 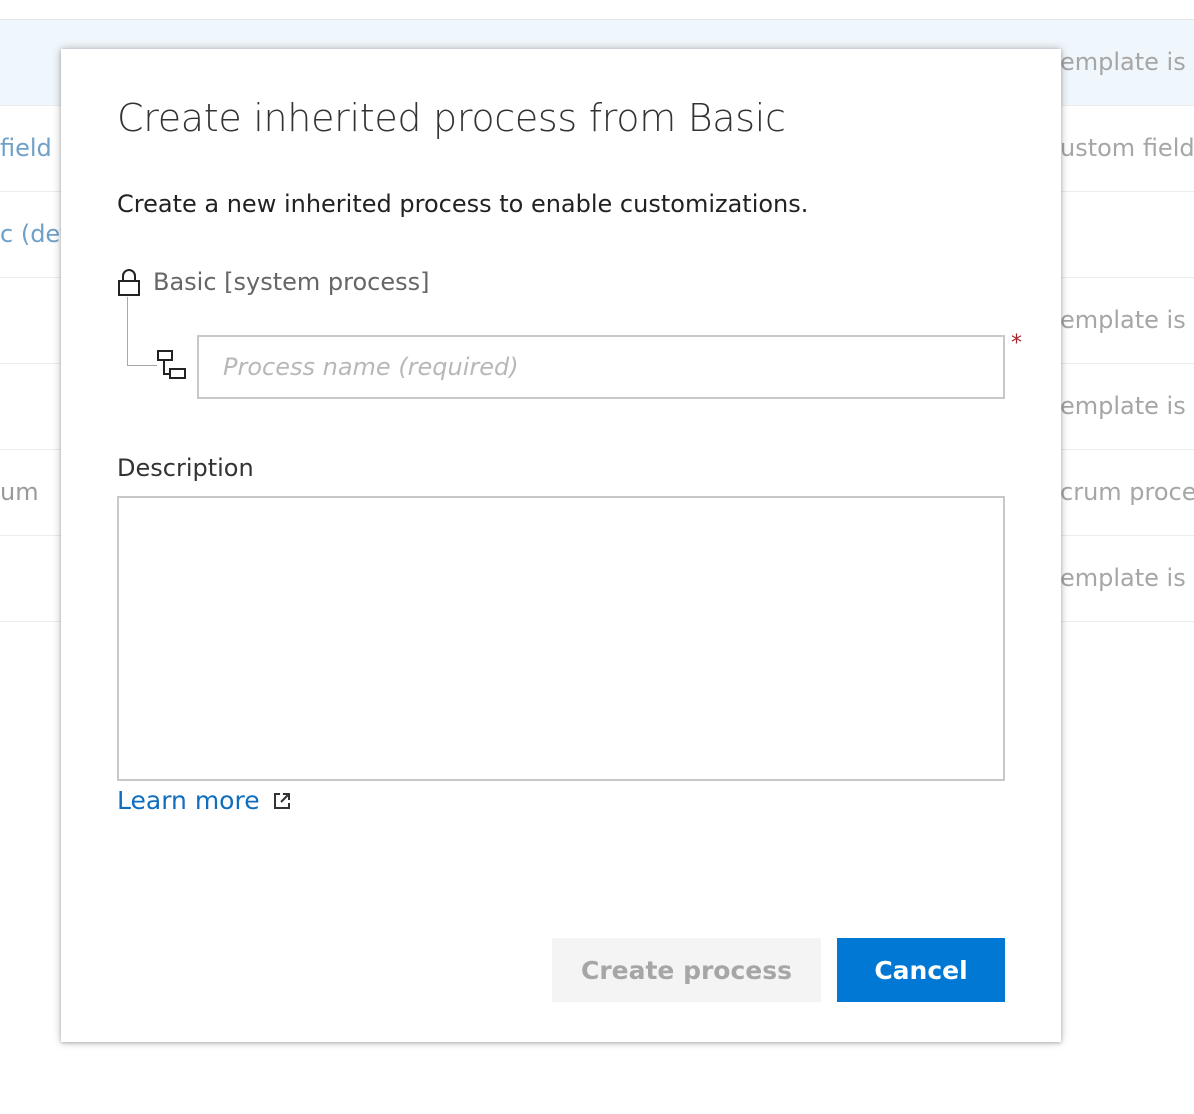 I want to click on learn-more-link: Learn more, so click(x=204, y=801).